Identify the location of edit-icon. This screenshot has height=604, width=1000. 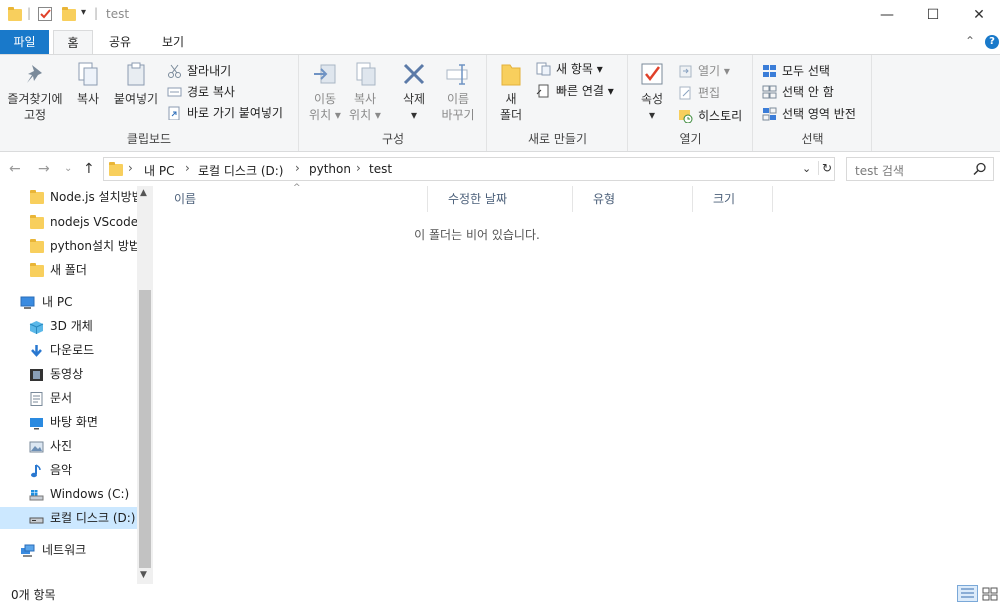
(685, 93).